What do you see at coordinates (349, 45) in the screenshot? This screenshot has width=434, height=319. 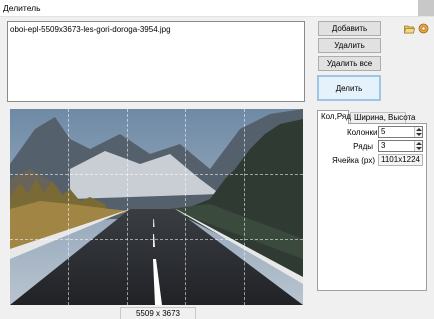 I see `delete-button: Удалить` at bounding box center [349, 45].